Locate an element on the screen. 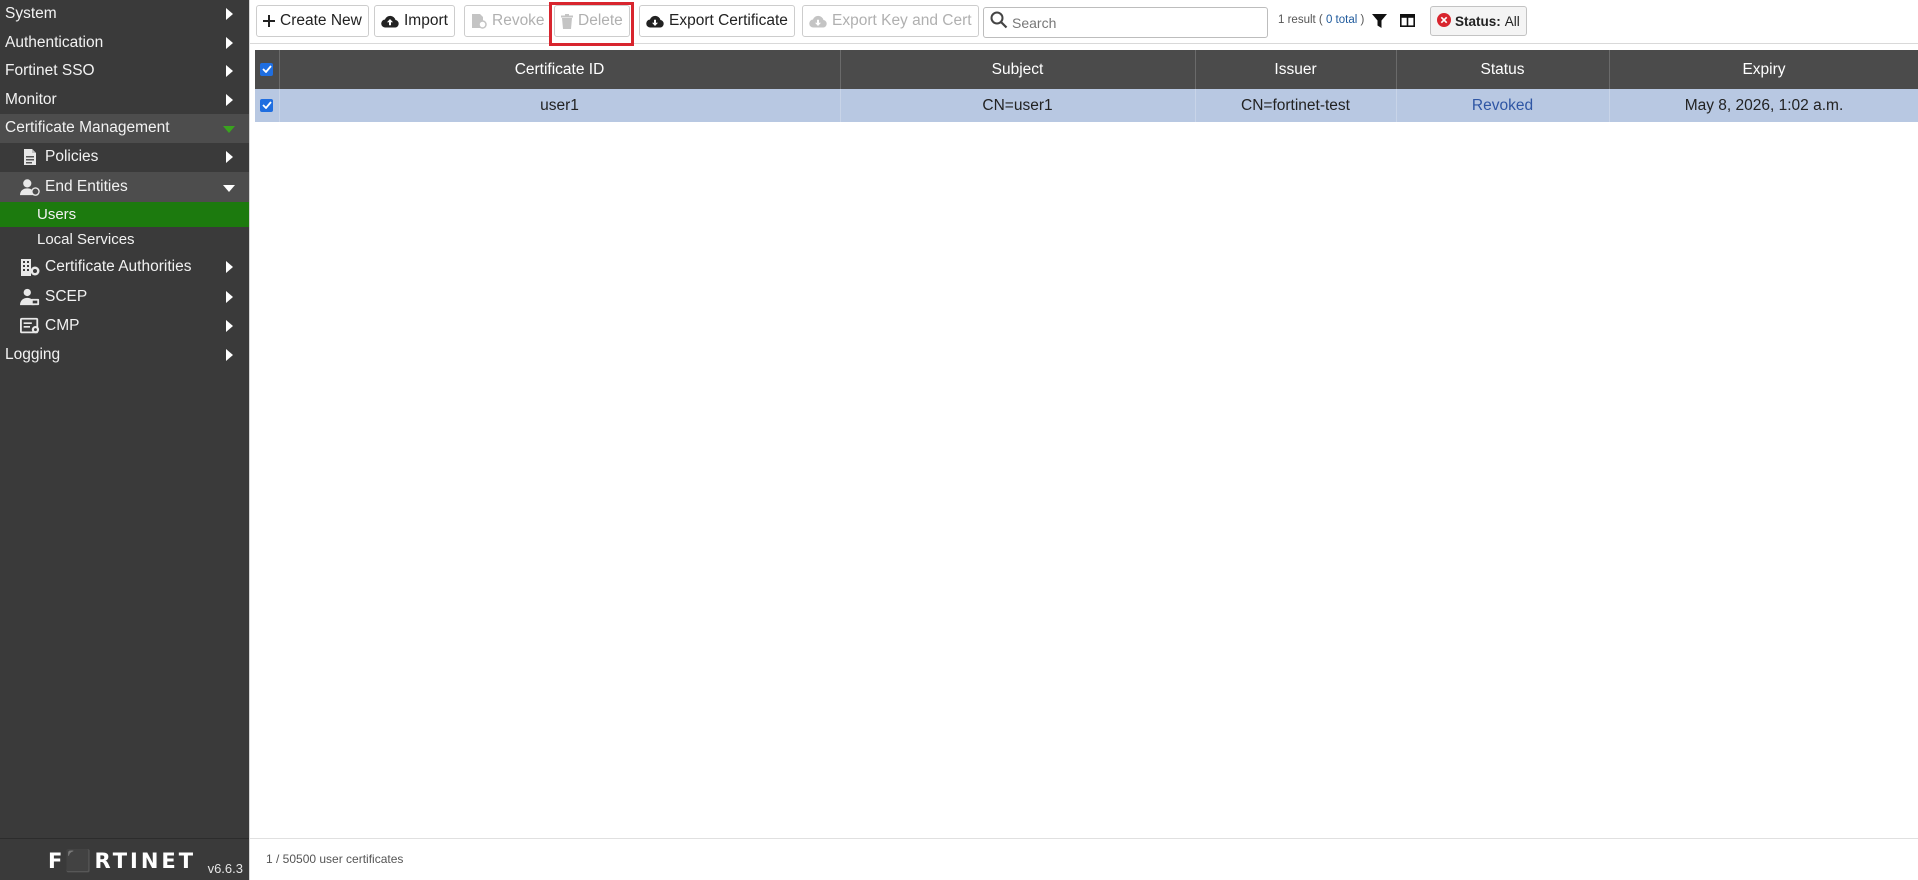 This screenshot has width=1918, height=880. sidebar-item-label: Certificate Management is located at coordinates (87, 128).